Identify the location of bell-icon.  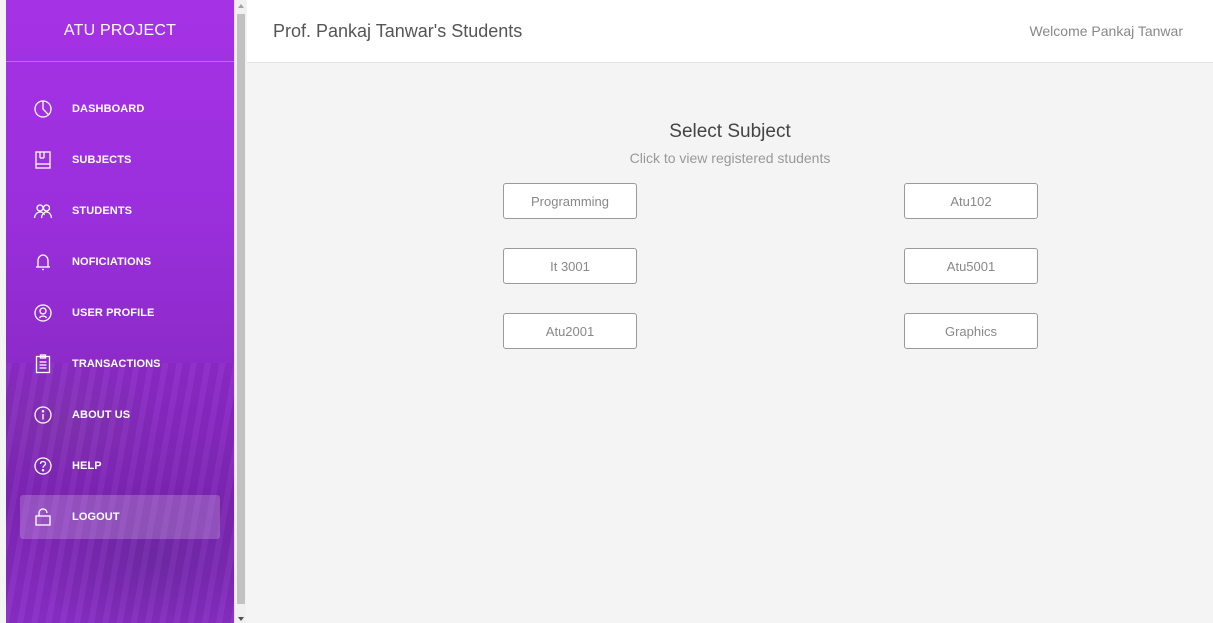
(43, 262).